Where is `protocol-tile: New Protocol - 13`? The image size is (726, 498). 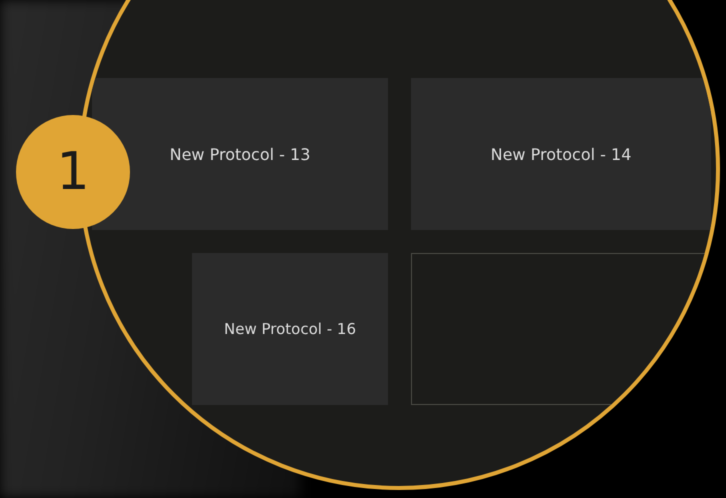 protocol-tile: New Protocol - 13 is located at coordinates (240, 154).